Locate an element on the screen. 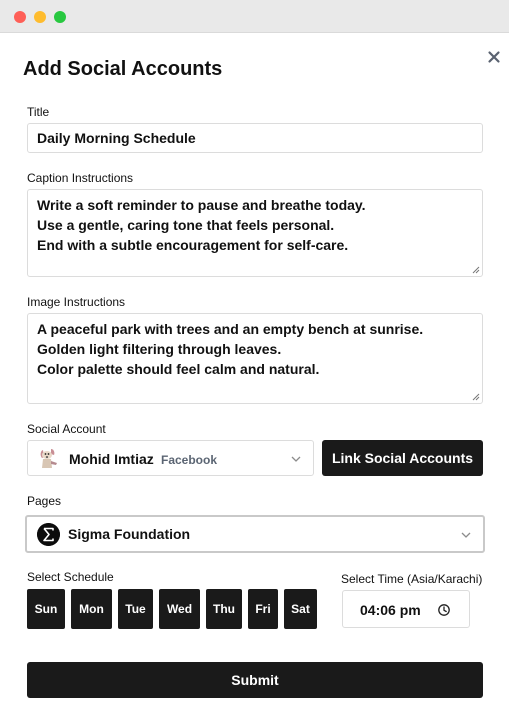 This screenshot has height=724, width=509. dog-avatar-icon is located at coordinates (48, 458).